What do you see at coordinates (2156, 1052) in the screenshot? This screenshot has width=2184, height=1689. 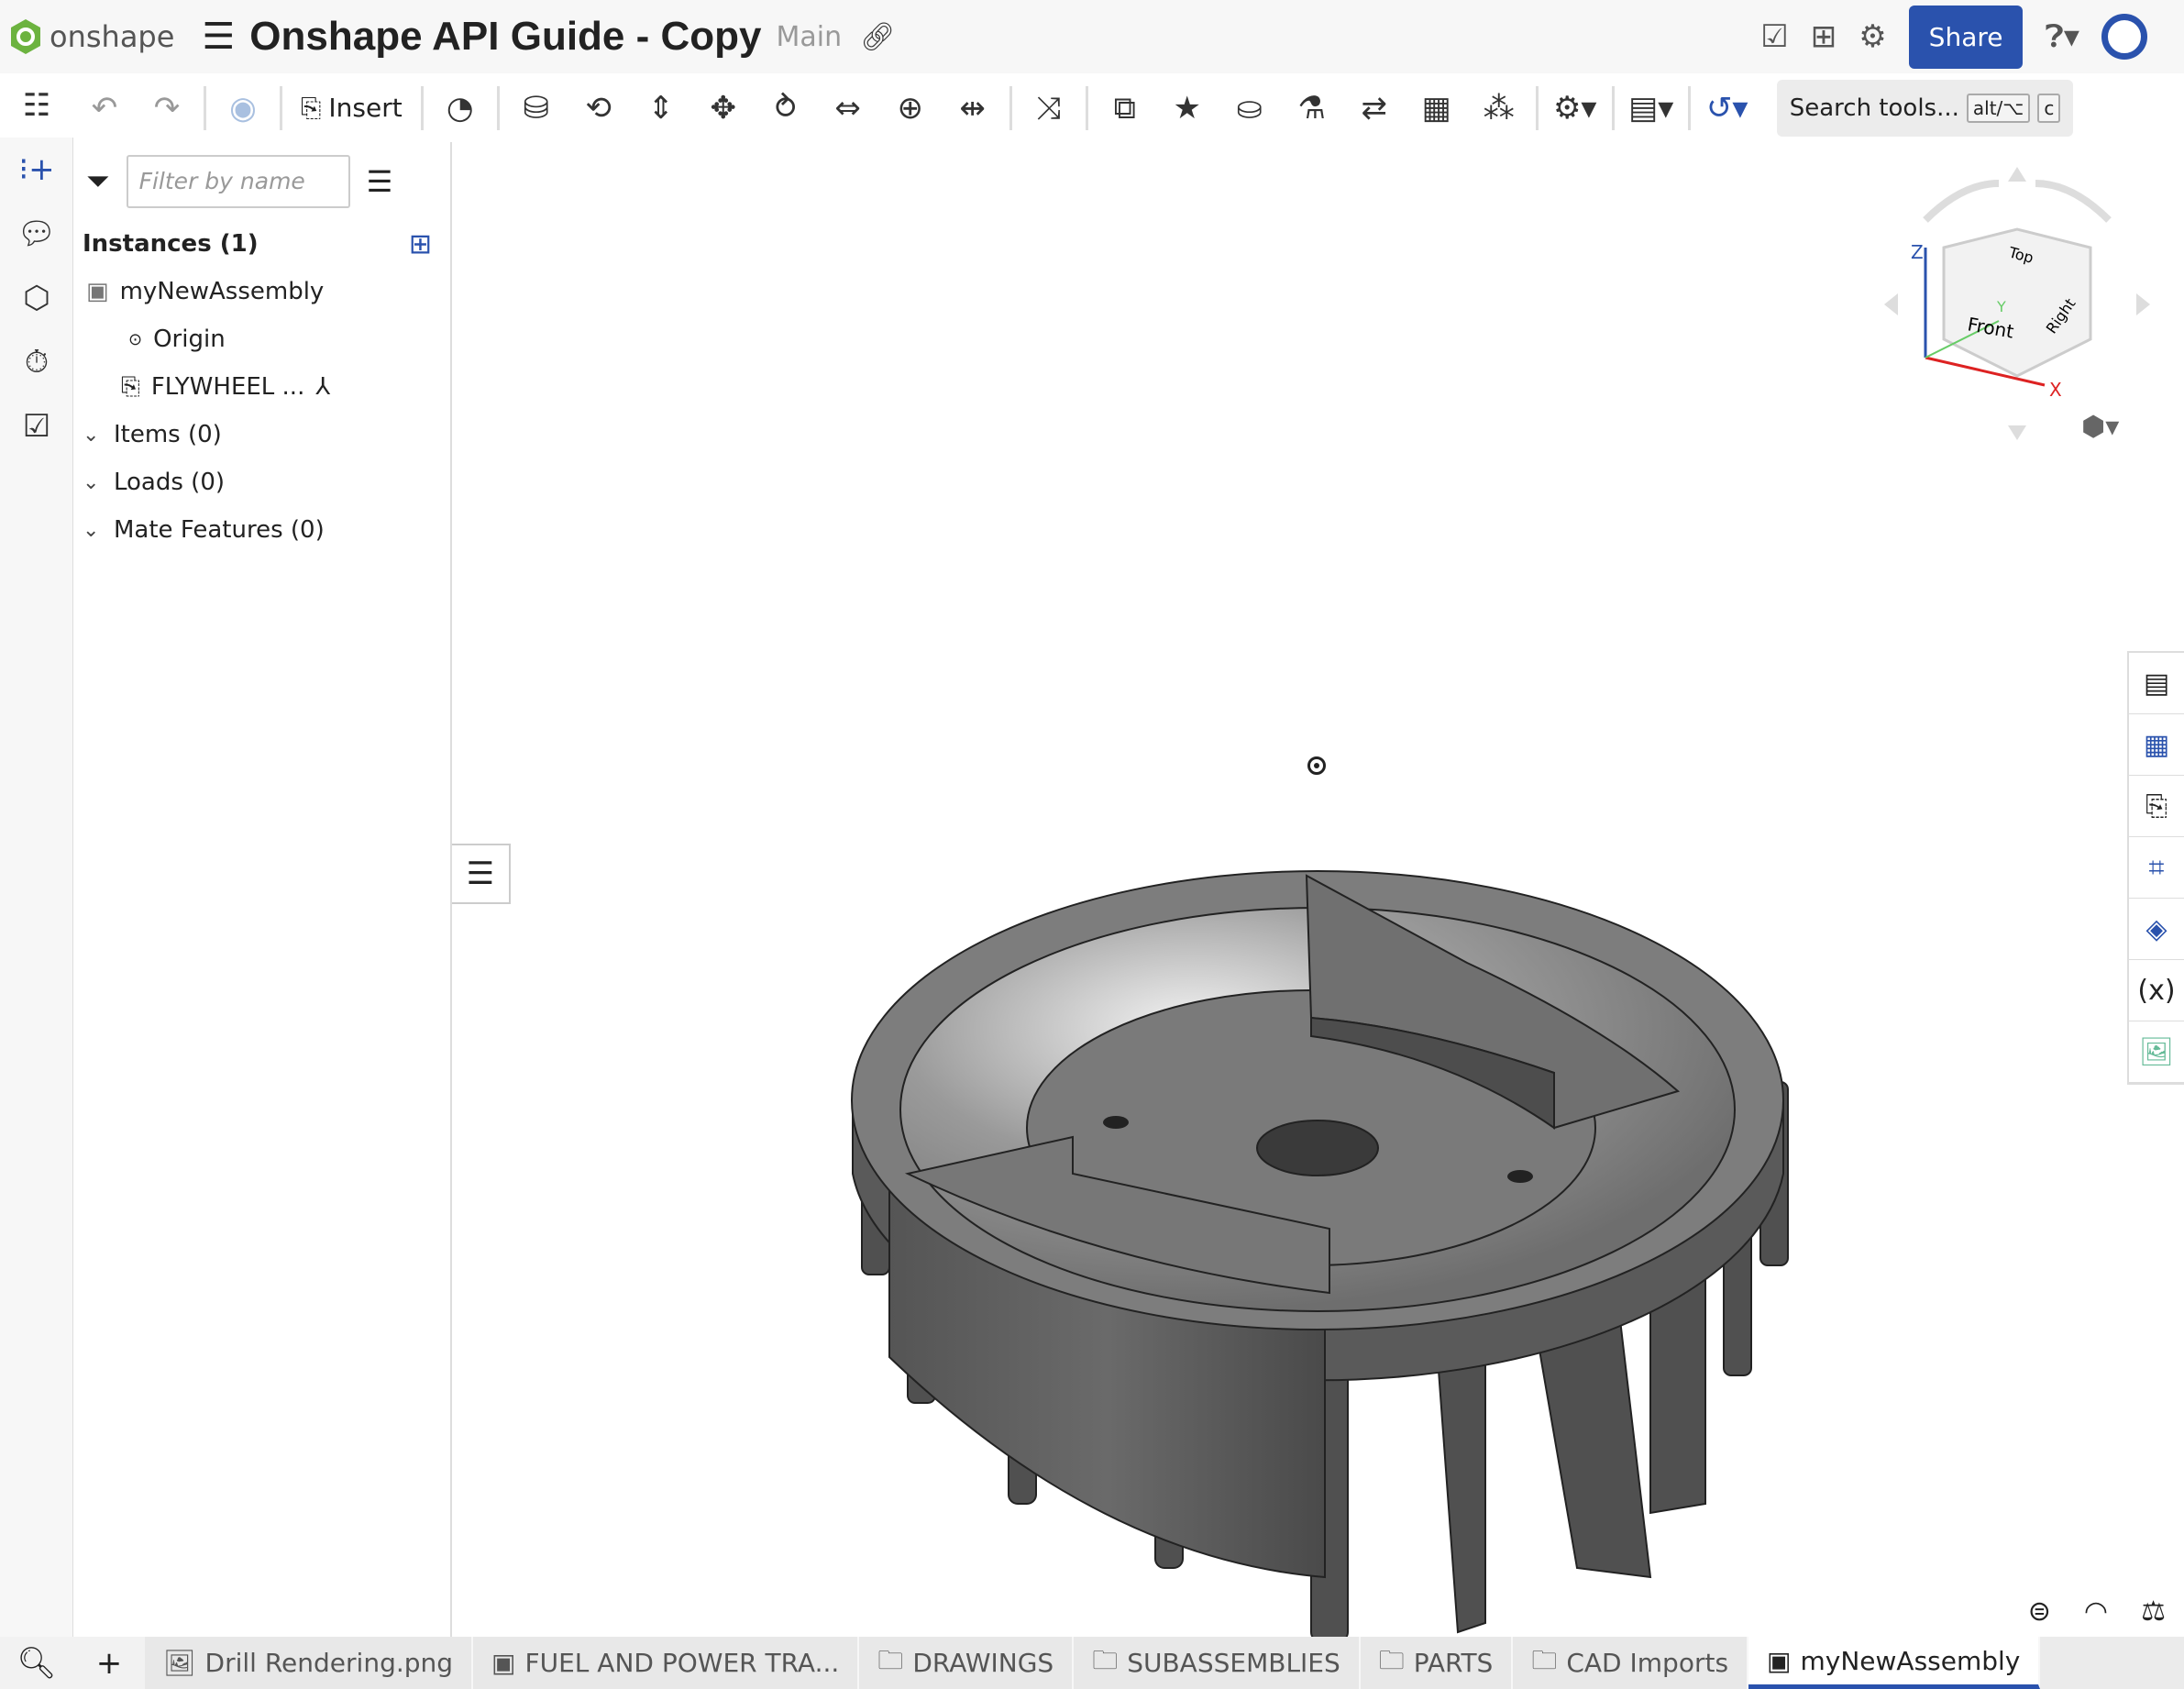 I see `render-icon: 🖼︎` at bounding box center [2156, 1052].